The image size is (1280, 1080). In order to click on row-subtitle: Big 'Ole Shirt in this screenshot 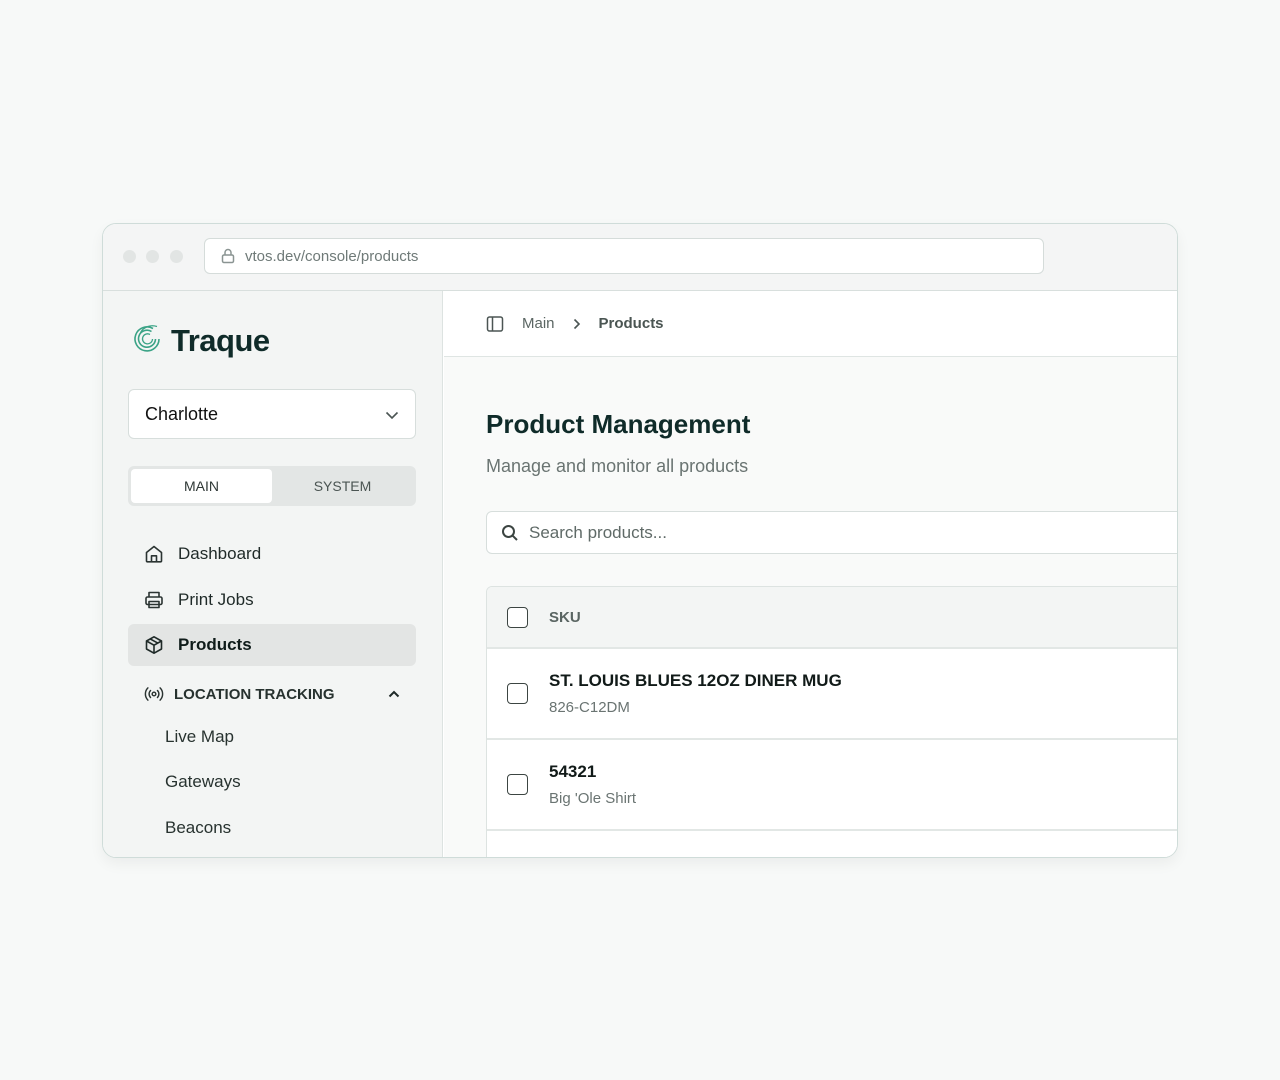, I will do `click(593, 798)`.